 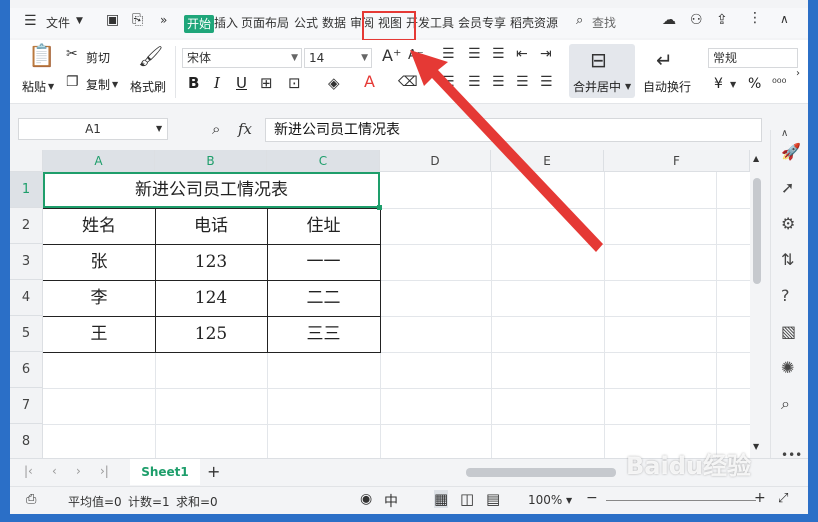 I want to click on italic-button: I, so click(x=217, y=83).